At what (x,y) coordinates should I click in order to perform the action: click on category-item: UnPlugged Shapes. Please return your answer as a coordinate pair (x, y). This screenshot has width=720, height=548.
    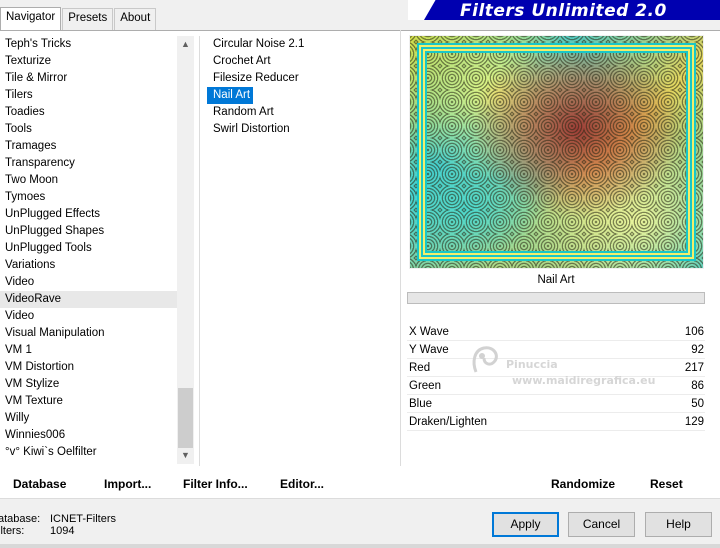
    Looking at the image, I should click on (88, 231).